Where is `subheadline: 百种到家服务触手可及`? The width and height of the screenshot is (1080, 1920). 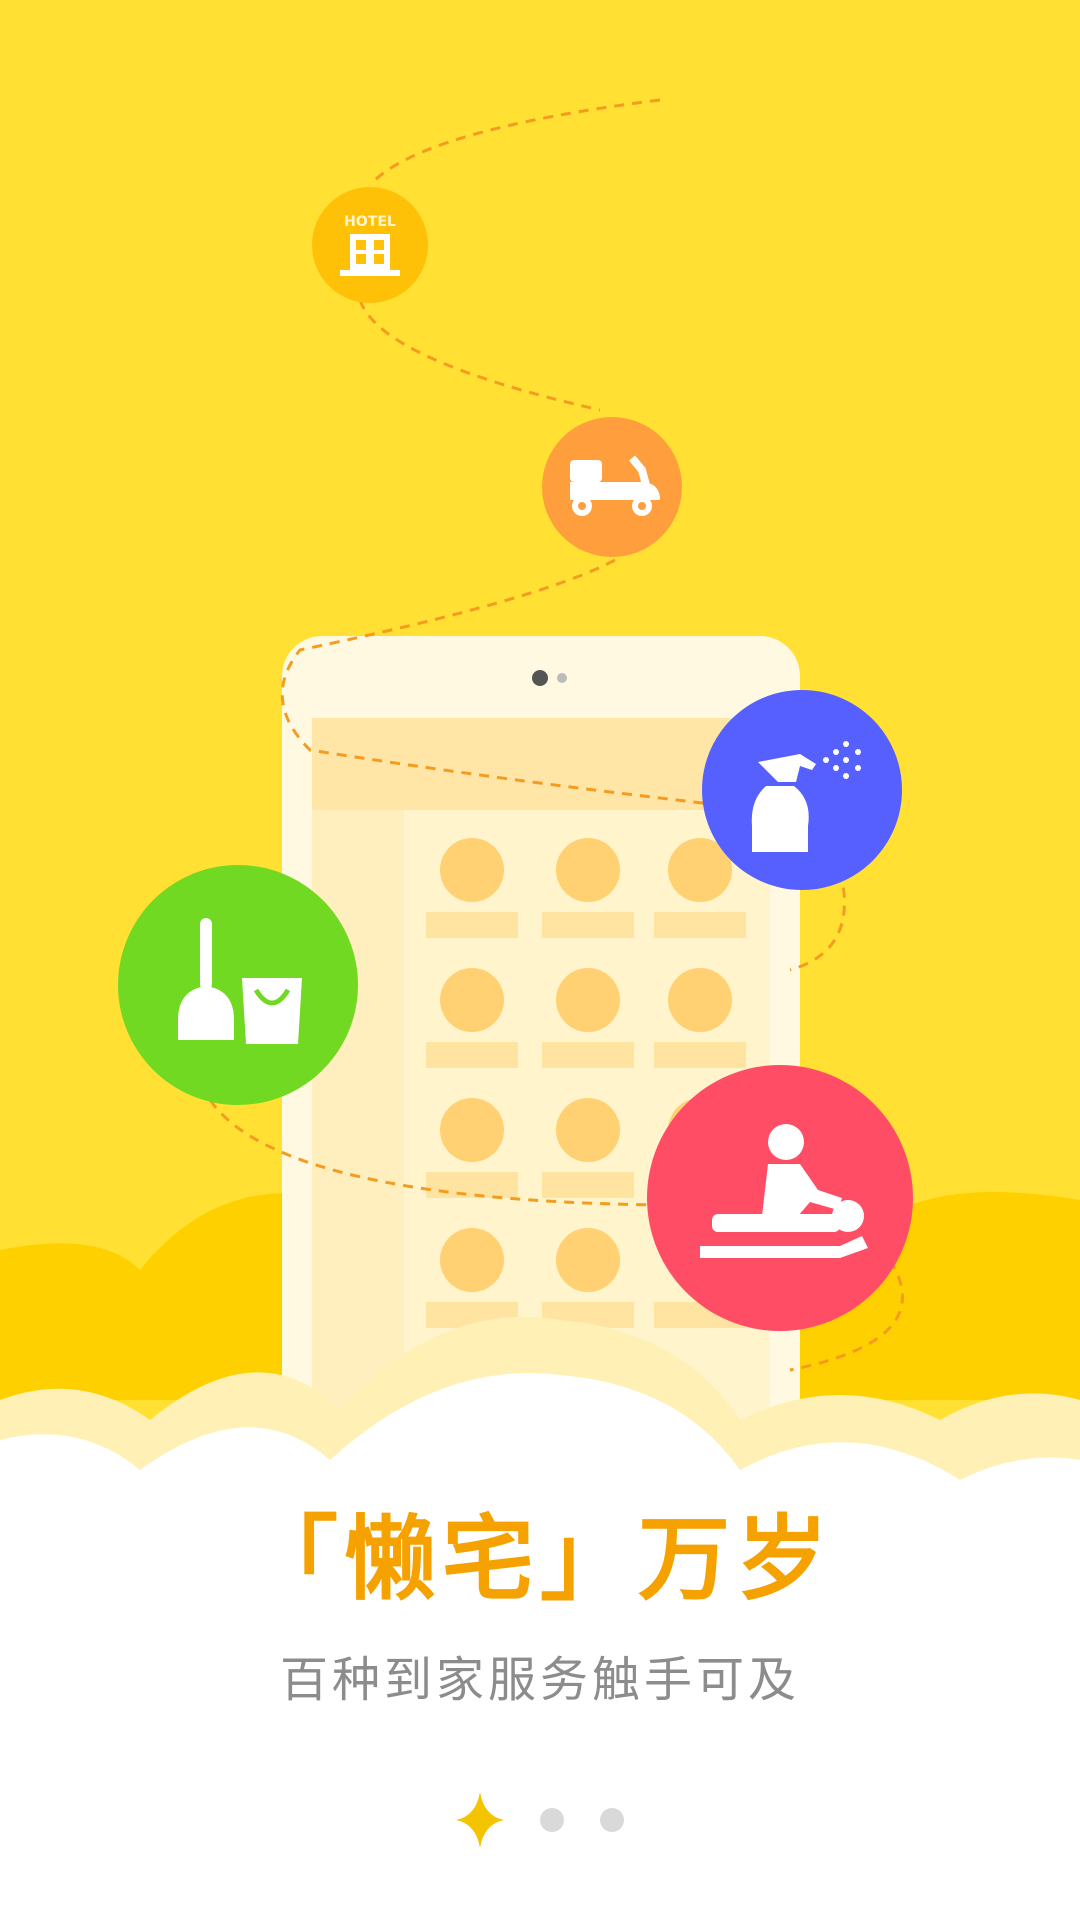 subheadline: 百种到家服务触手可及 is located at coordinates (539, 1680).